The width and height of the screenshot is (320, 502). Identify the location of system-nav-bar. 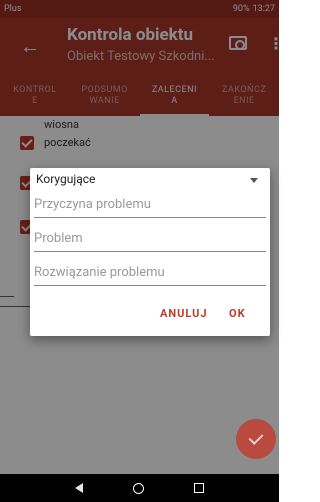
(139, 488).